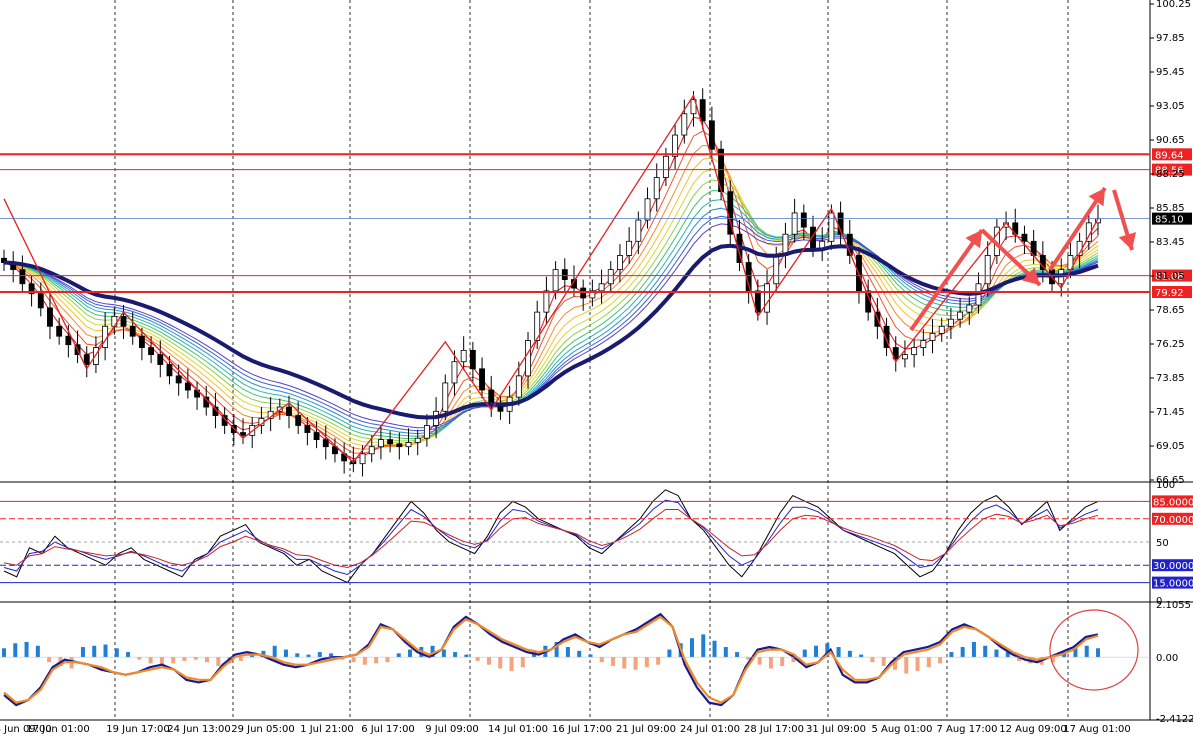  What do you see at coordinates (966, 729) in the screenshot?
I see `x-tick-label: 7 Aug 17:00` at bounding box center [966, 729].